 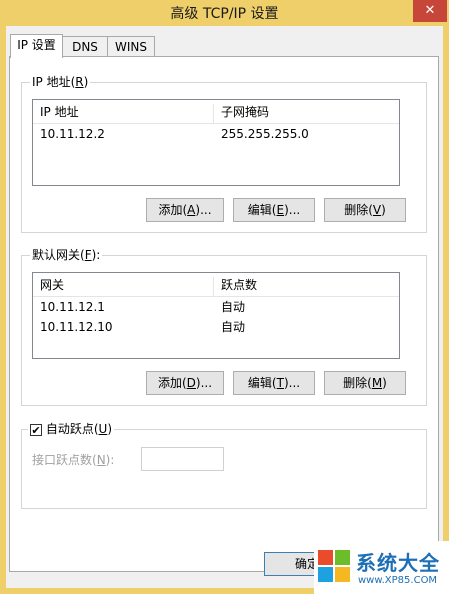 I want to click on mask-value: 255.255.255.0, so click(x=265, y=134).